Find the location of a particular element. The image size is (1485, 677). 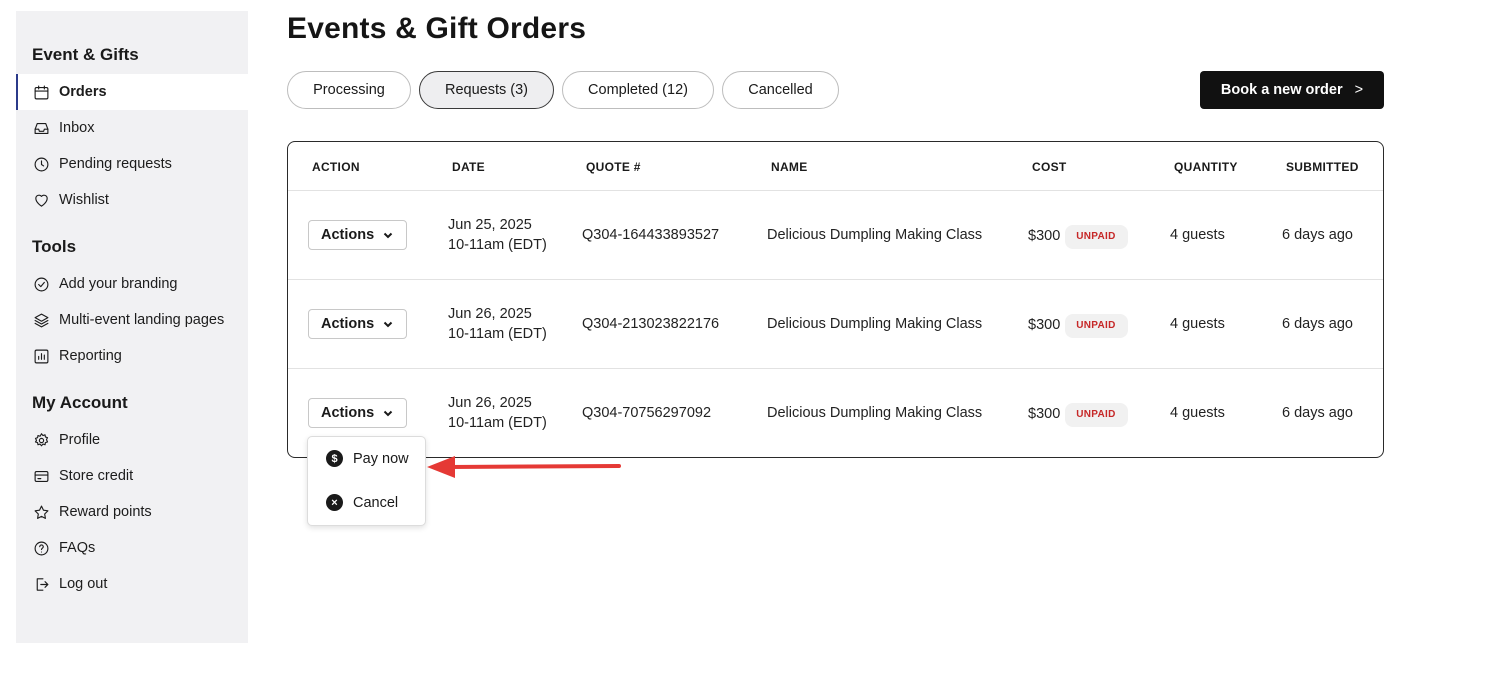

column-header-quantity: QUANTITY is located at coordinates (1206, 167).